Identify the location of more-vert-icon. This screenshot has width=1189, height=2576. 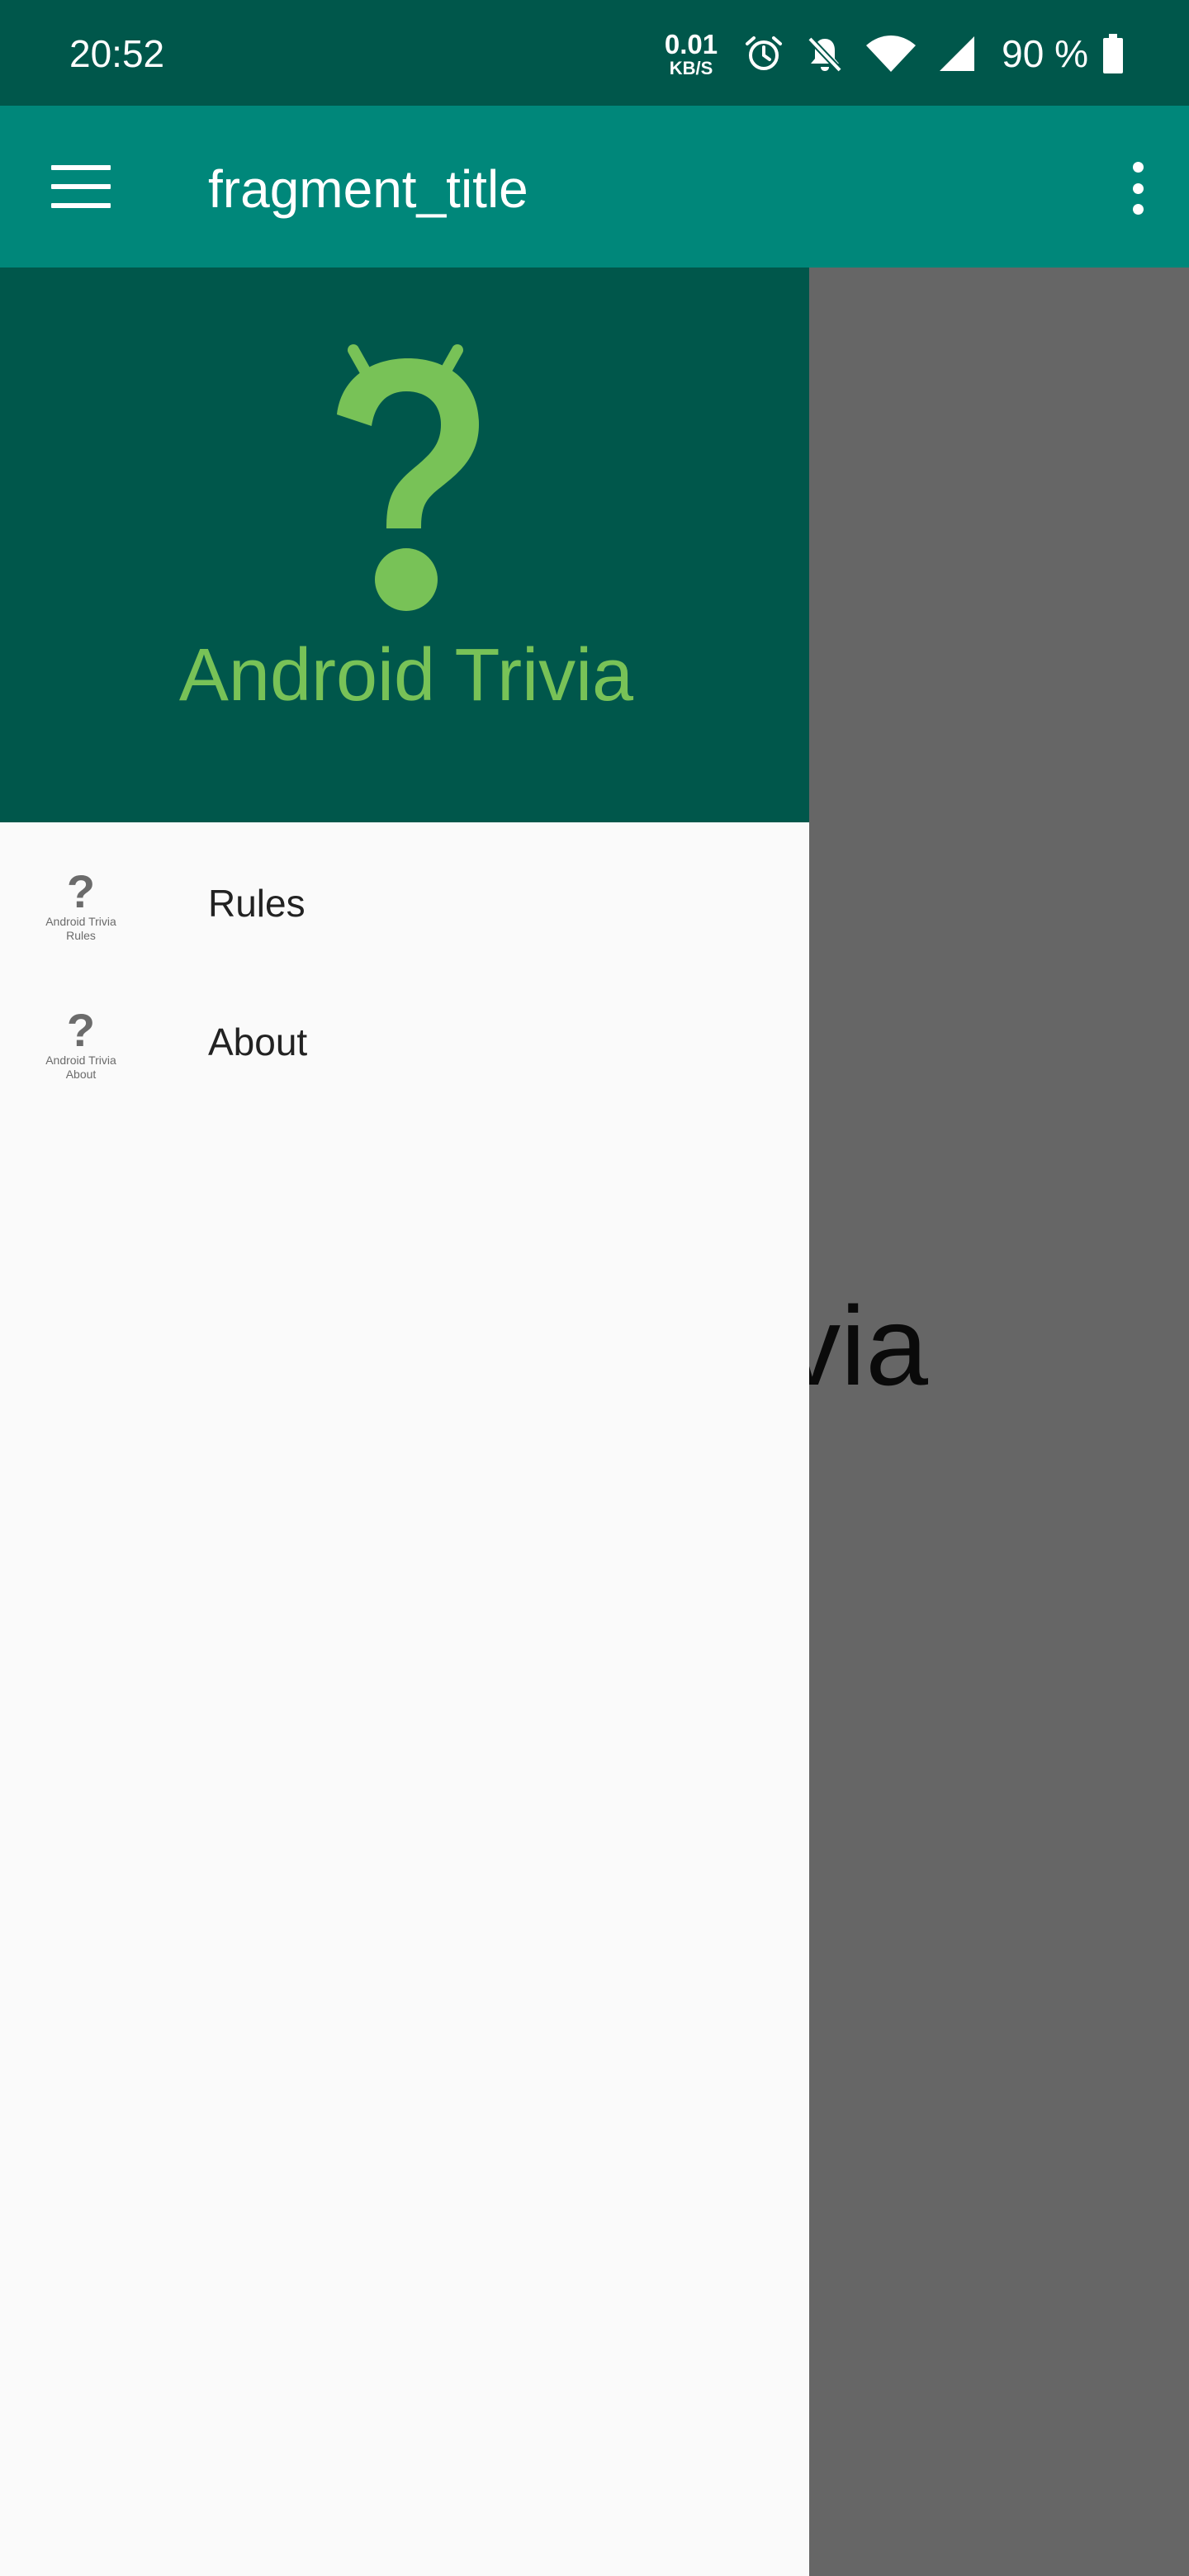
(1138, 188).